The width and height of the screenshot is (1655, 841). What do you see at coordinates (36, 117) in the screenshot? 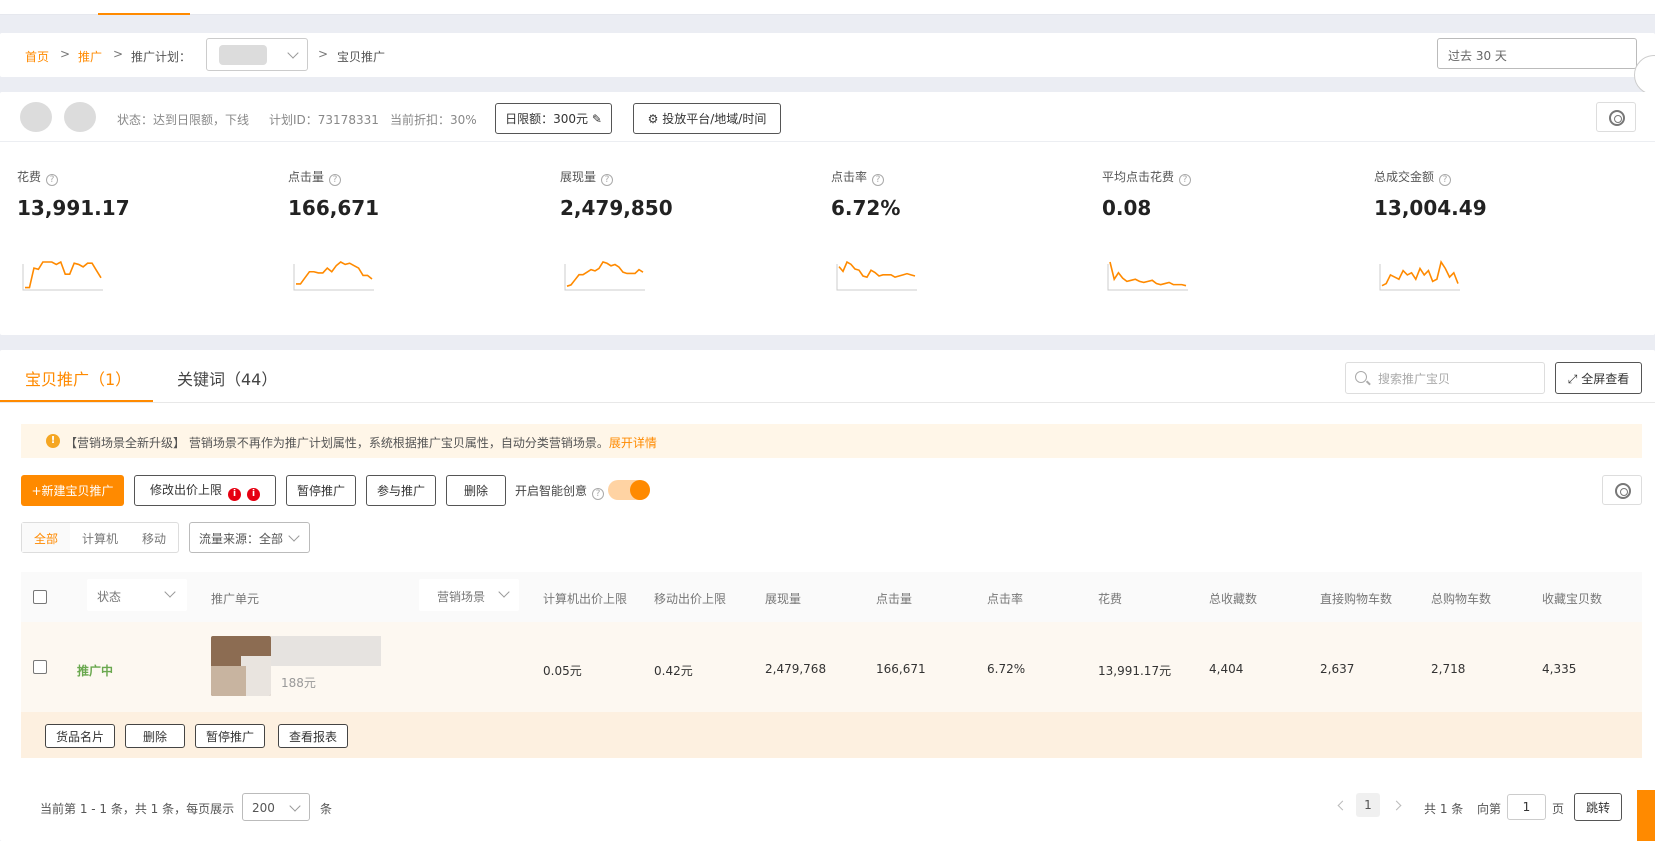
I see `blurred-avatar` at bounding box center [36, 117].